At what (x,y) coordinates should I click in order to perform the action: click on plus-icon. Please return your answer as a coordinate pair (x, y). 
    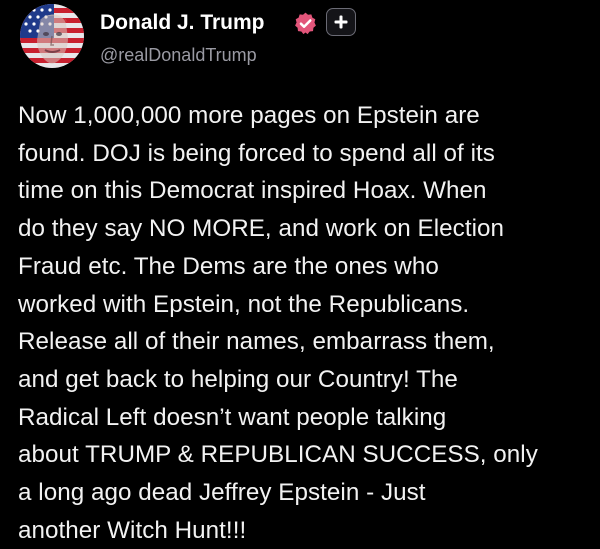
    Looking at the image, I should click on (341, 22).